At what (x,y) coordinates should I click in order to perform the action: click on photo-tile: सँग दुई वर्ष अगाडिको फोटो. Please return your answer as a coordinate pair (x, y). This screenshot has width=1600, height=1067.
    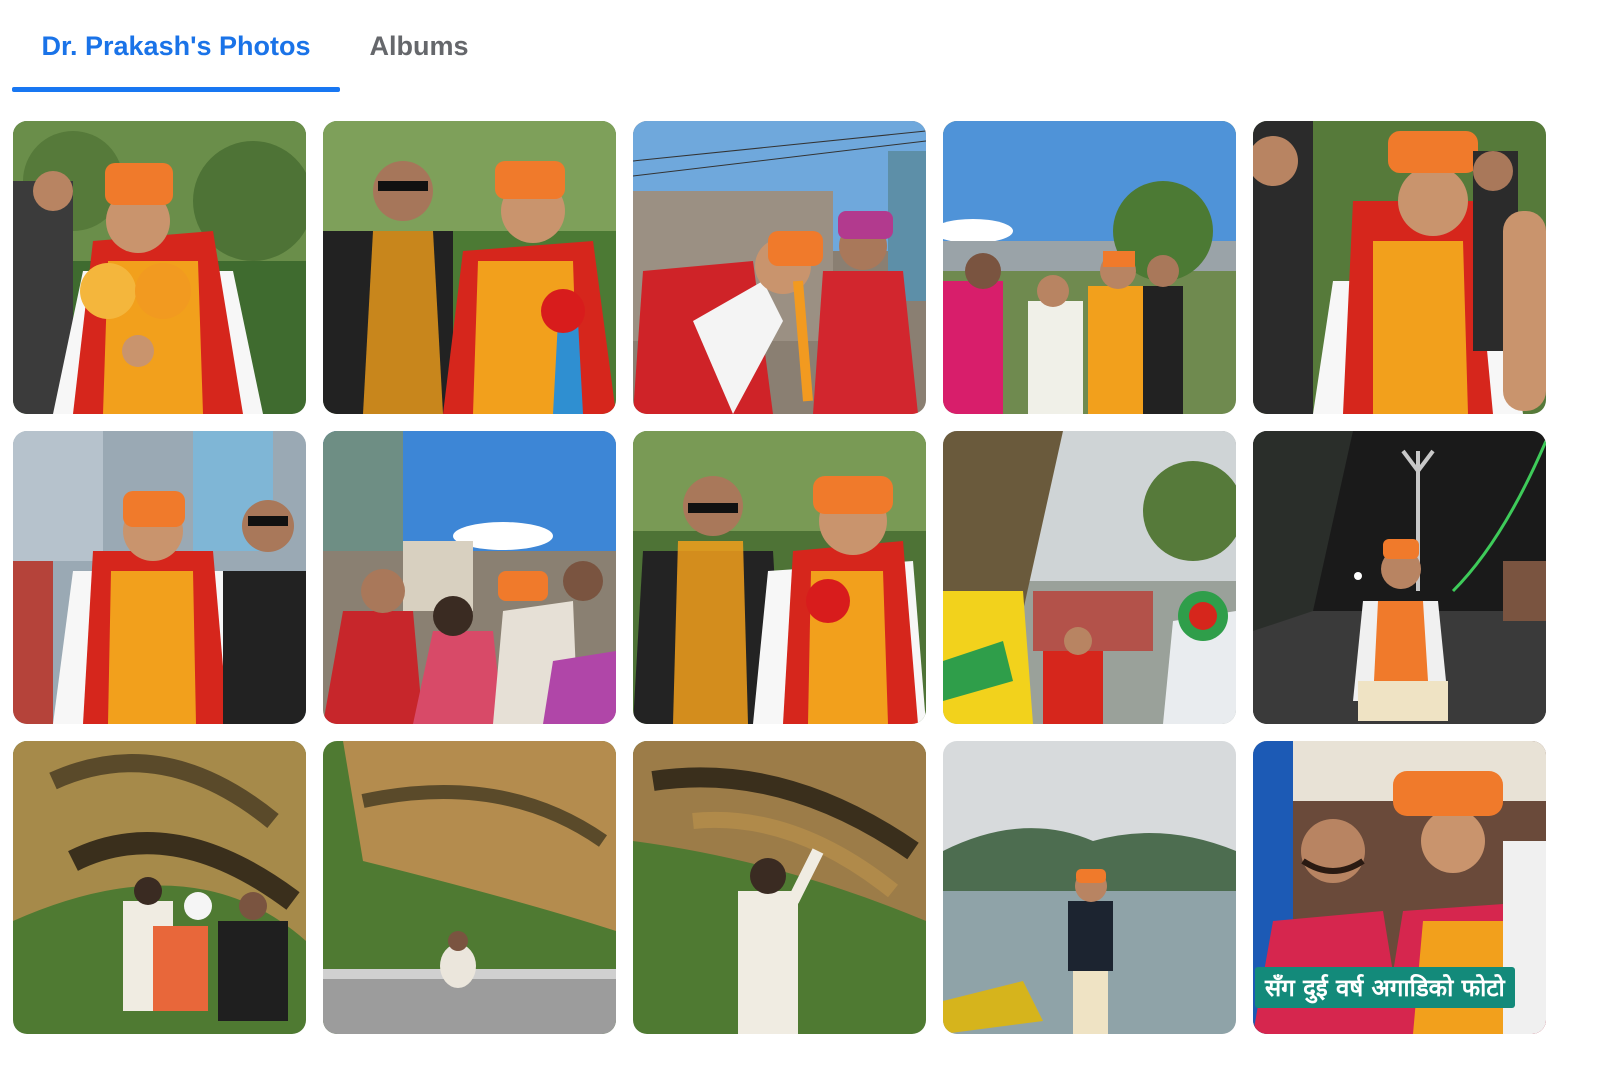
    Looking at the image, I should click on (1399, 887).